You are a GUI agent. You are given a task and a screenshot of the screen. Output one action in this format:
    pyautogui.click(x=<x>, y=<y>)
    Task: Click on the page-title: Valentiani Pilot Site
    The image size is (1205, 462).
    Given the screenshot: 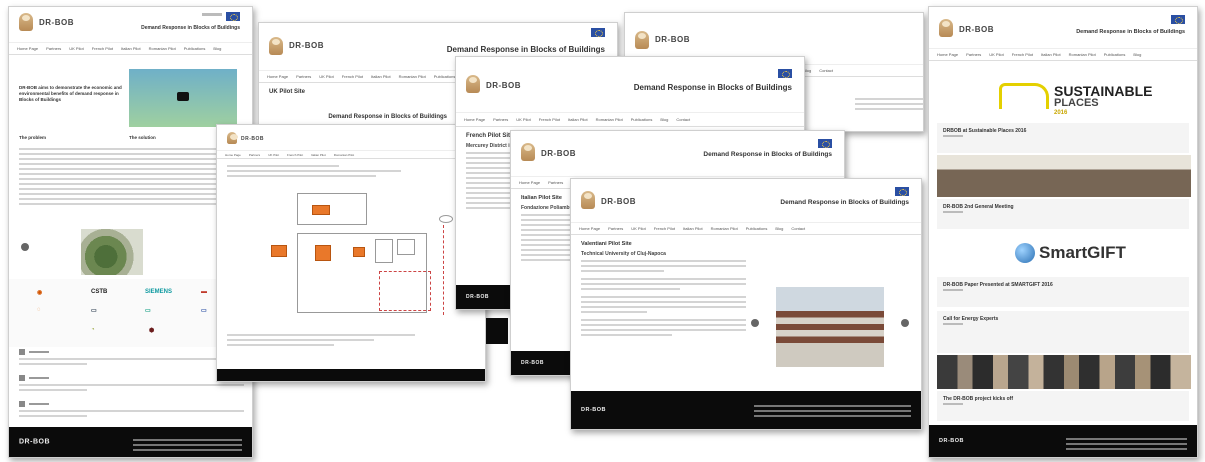 What is the action you would take?
    pyautogui.click(x=606, y=244)
    